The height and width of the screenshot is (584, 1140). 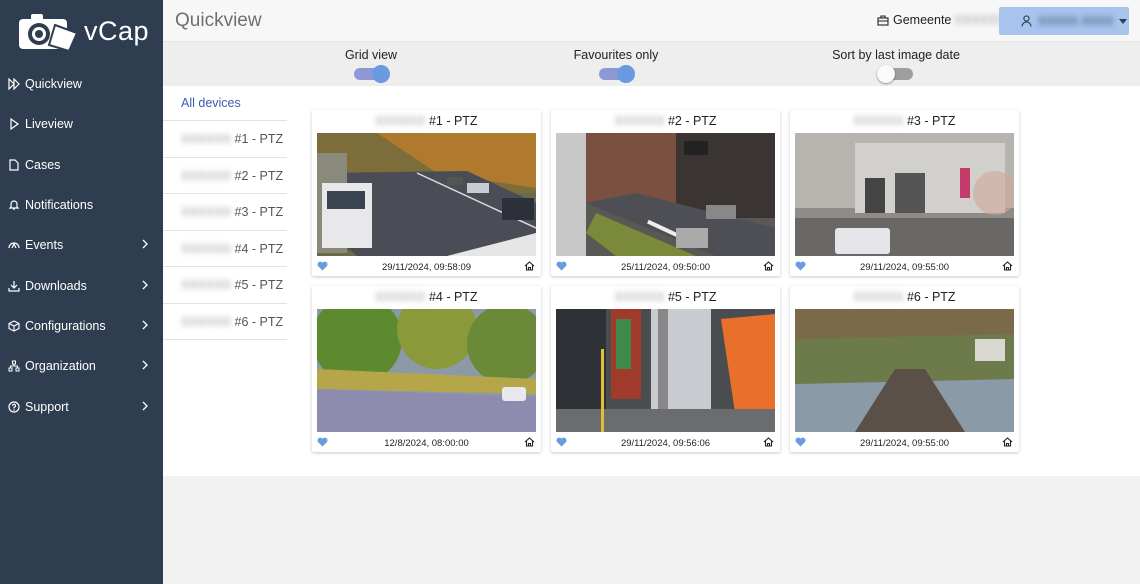 I want to click on sort-by-date-control: Sort by last image date, so click(x=896, y=65).